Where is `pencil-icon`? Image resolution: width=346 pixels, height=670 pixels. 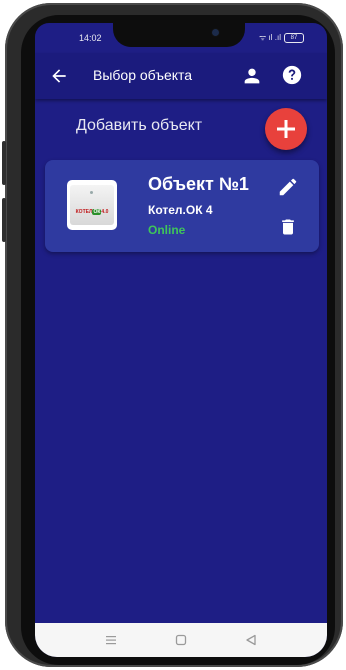
pencil-icon is located at coordinates (288, 187).